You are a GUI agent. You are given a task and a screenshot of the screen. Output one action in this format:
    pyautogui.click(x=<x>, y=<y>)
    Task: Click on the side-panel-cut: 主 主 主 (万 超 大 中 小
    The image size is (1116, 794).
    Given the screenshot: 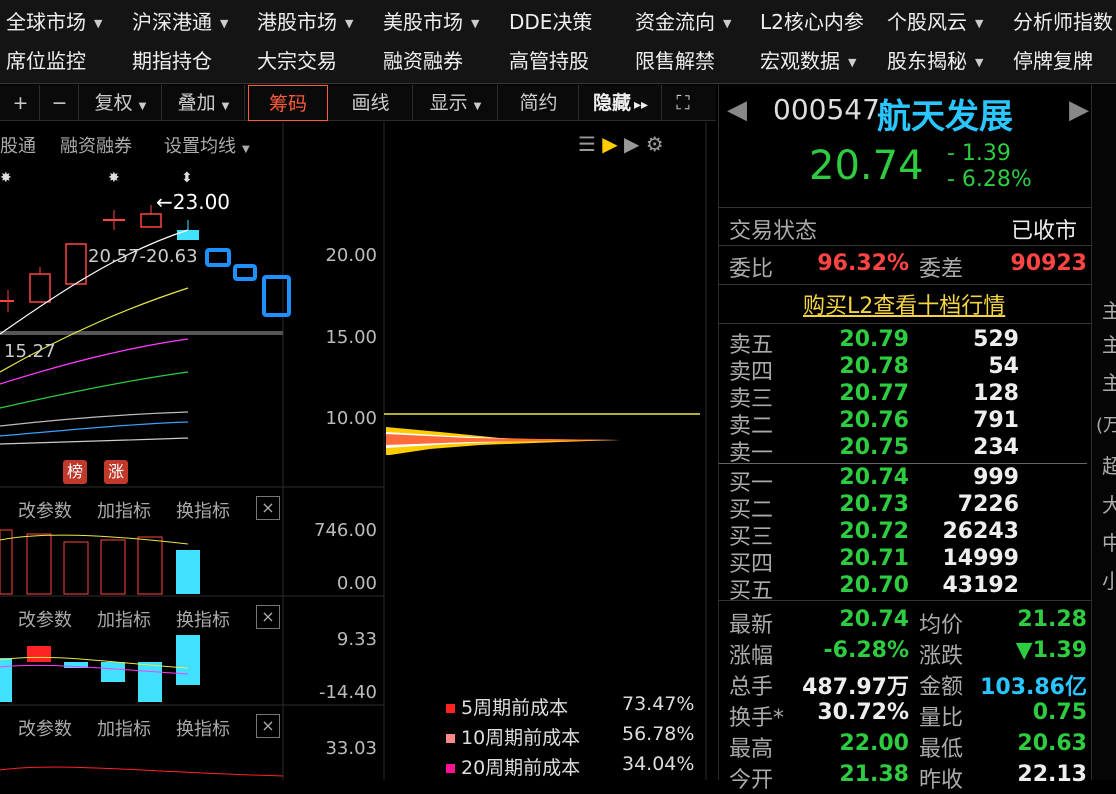 What is the action you would take?
    pyautogui.click(x=1103, y=432)
    